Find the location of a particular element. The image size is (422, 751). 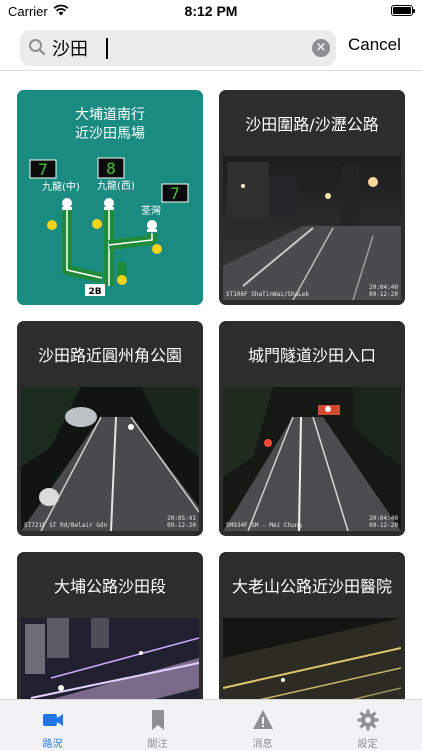

tab-settings: 設定 is located at coordinates (367, 725).